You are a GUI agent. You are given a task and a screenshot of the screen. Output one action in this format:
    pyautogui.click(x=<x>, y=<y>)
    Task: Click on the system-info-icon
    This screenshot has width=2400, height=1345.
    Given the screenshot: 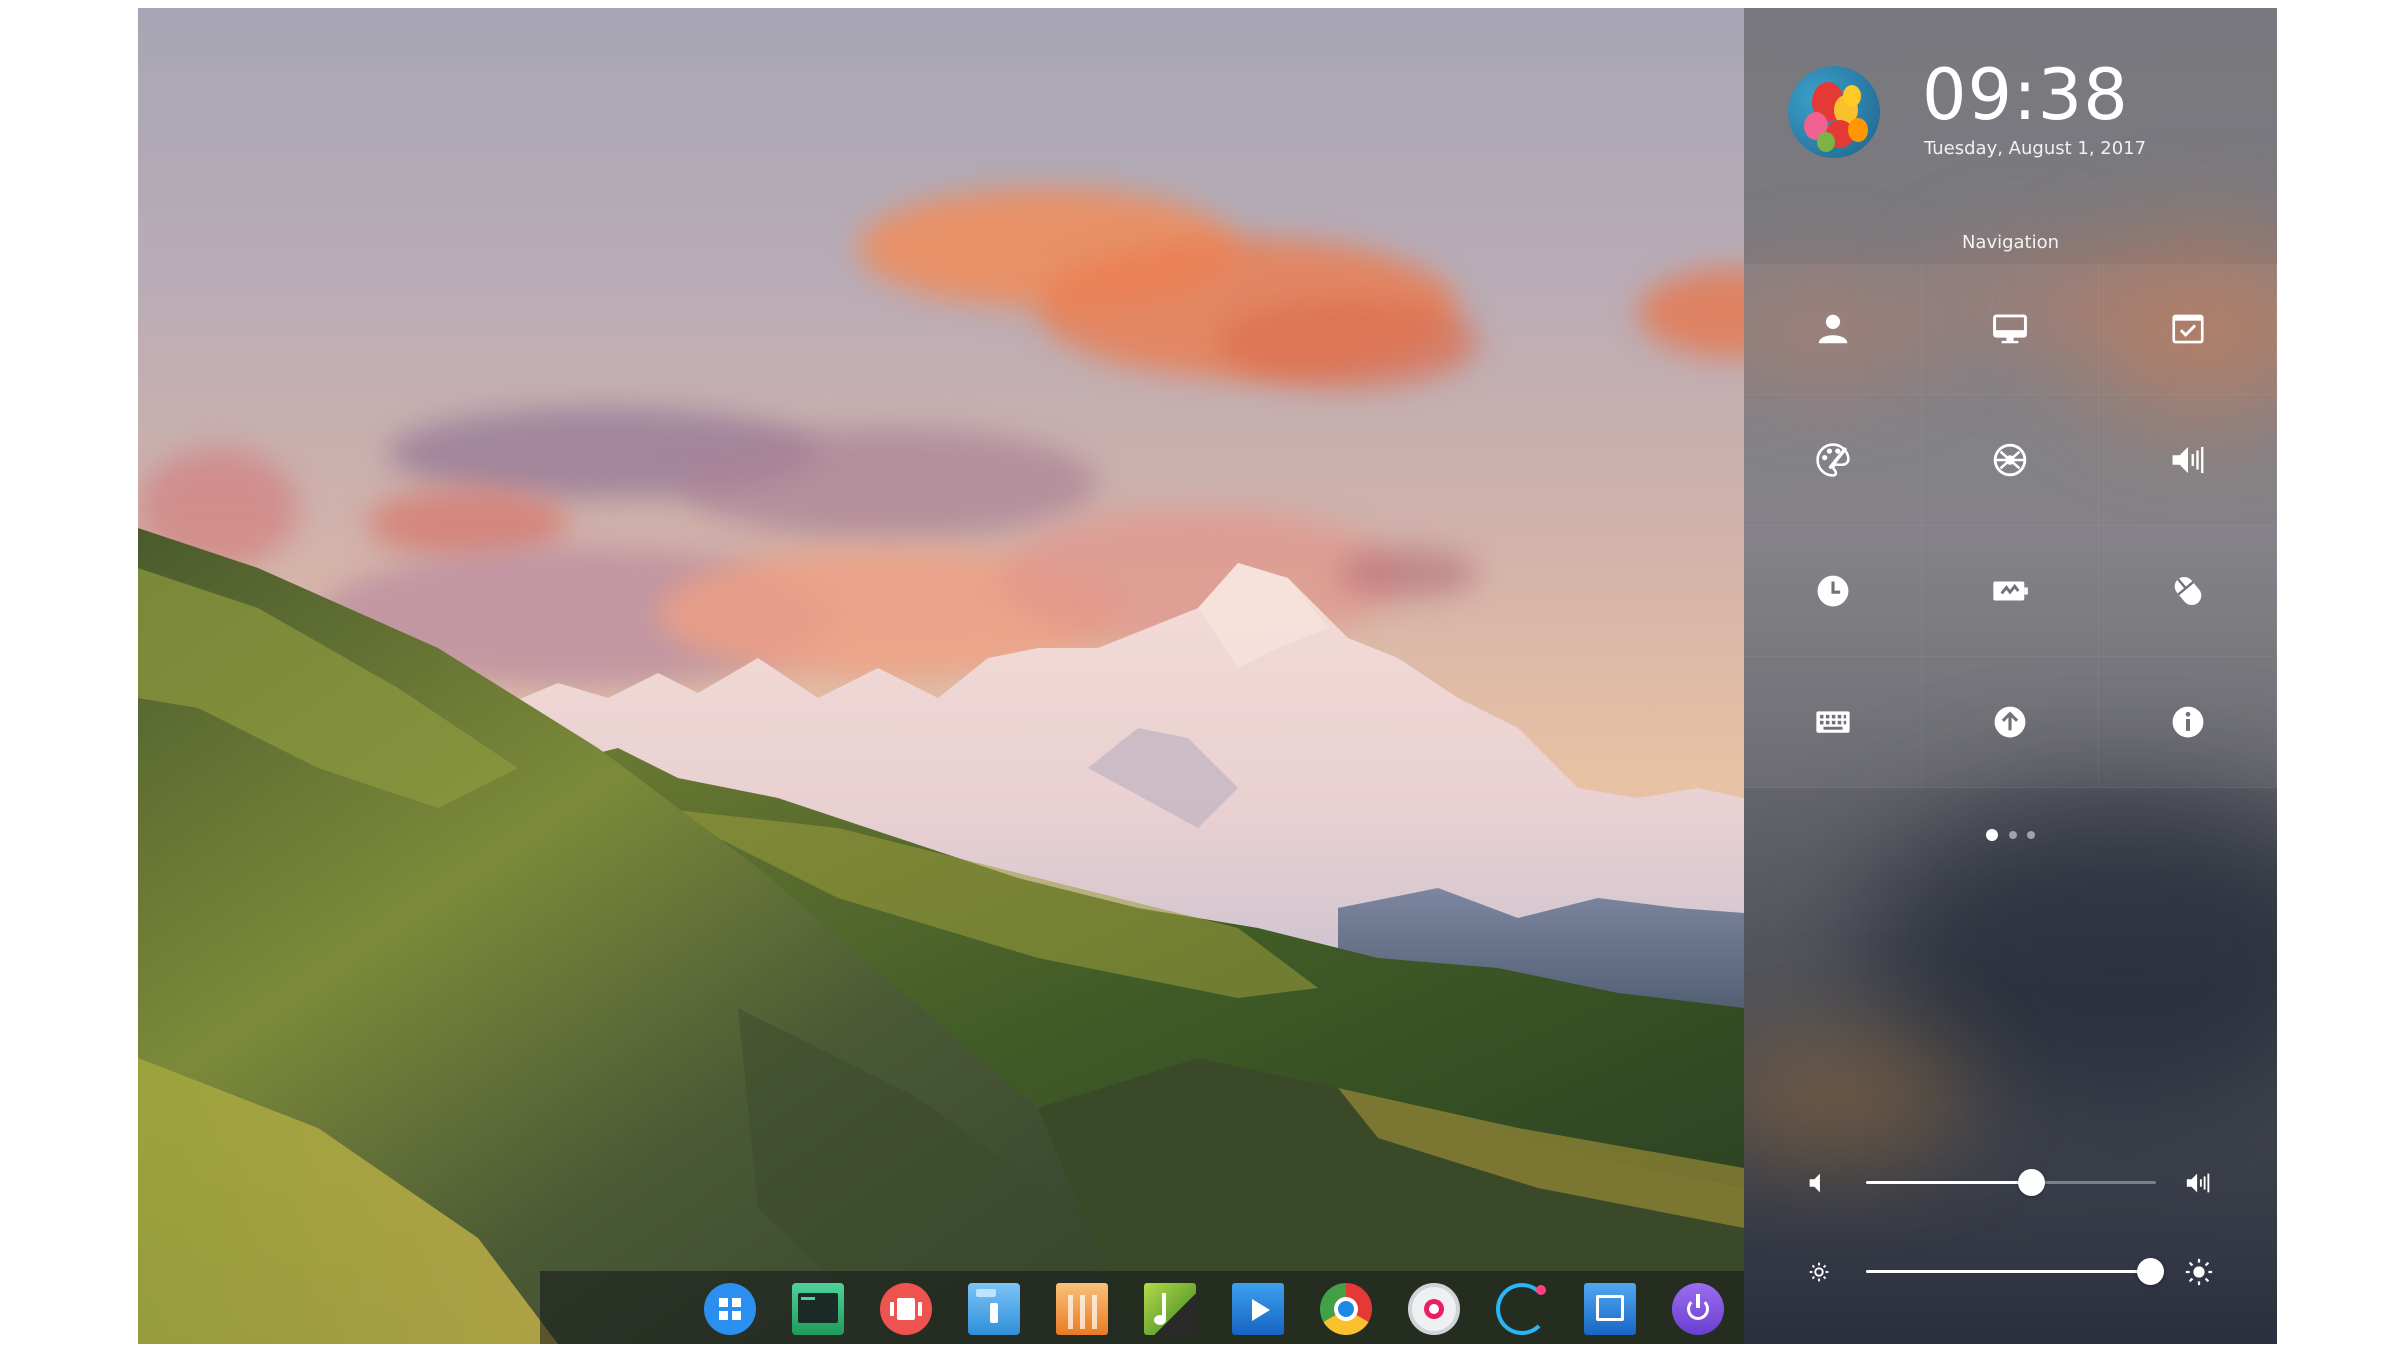 What is the action you would take?
    pyautogui.click(x=2187, y=722)
    